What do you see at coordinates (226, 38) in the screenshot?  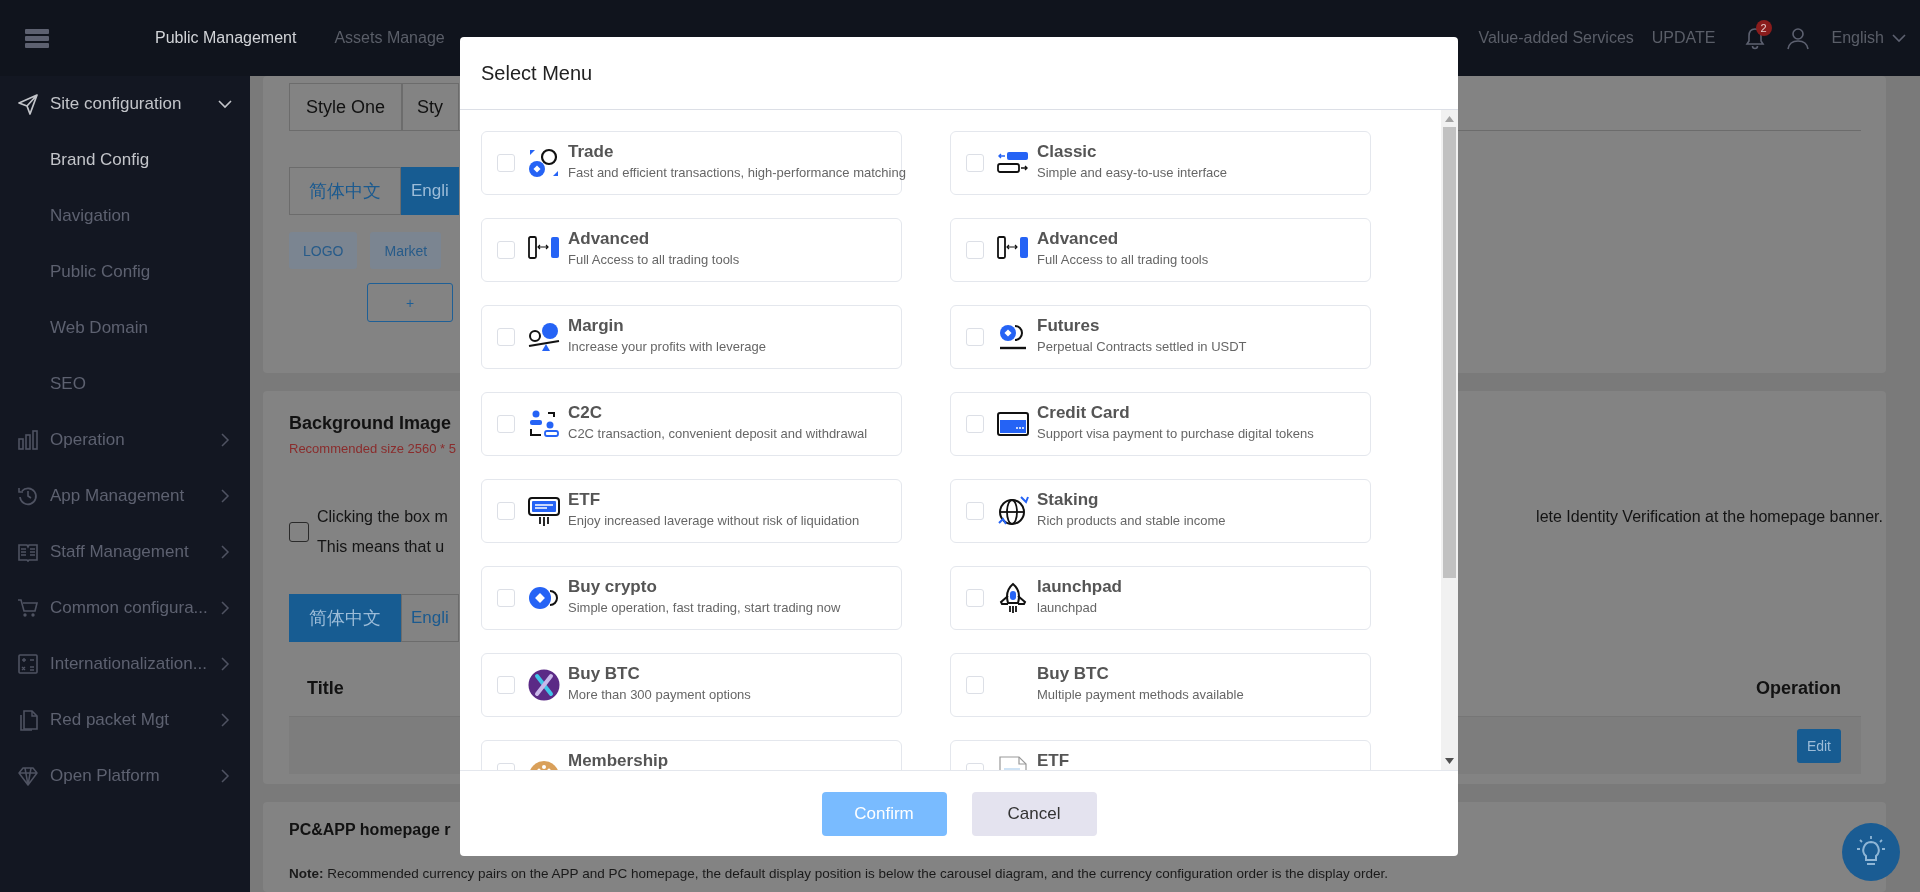 I see `nav-link: Public Management` at bounding box center [226, 38].